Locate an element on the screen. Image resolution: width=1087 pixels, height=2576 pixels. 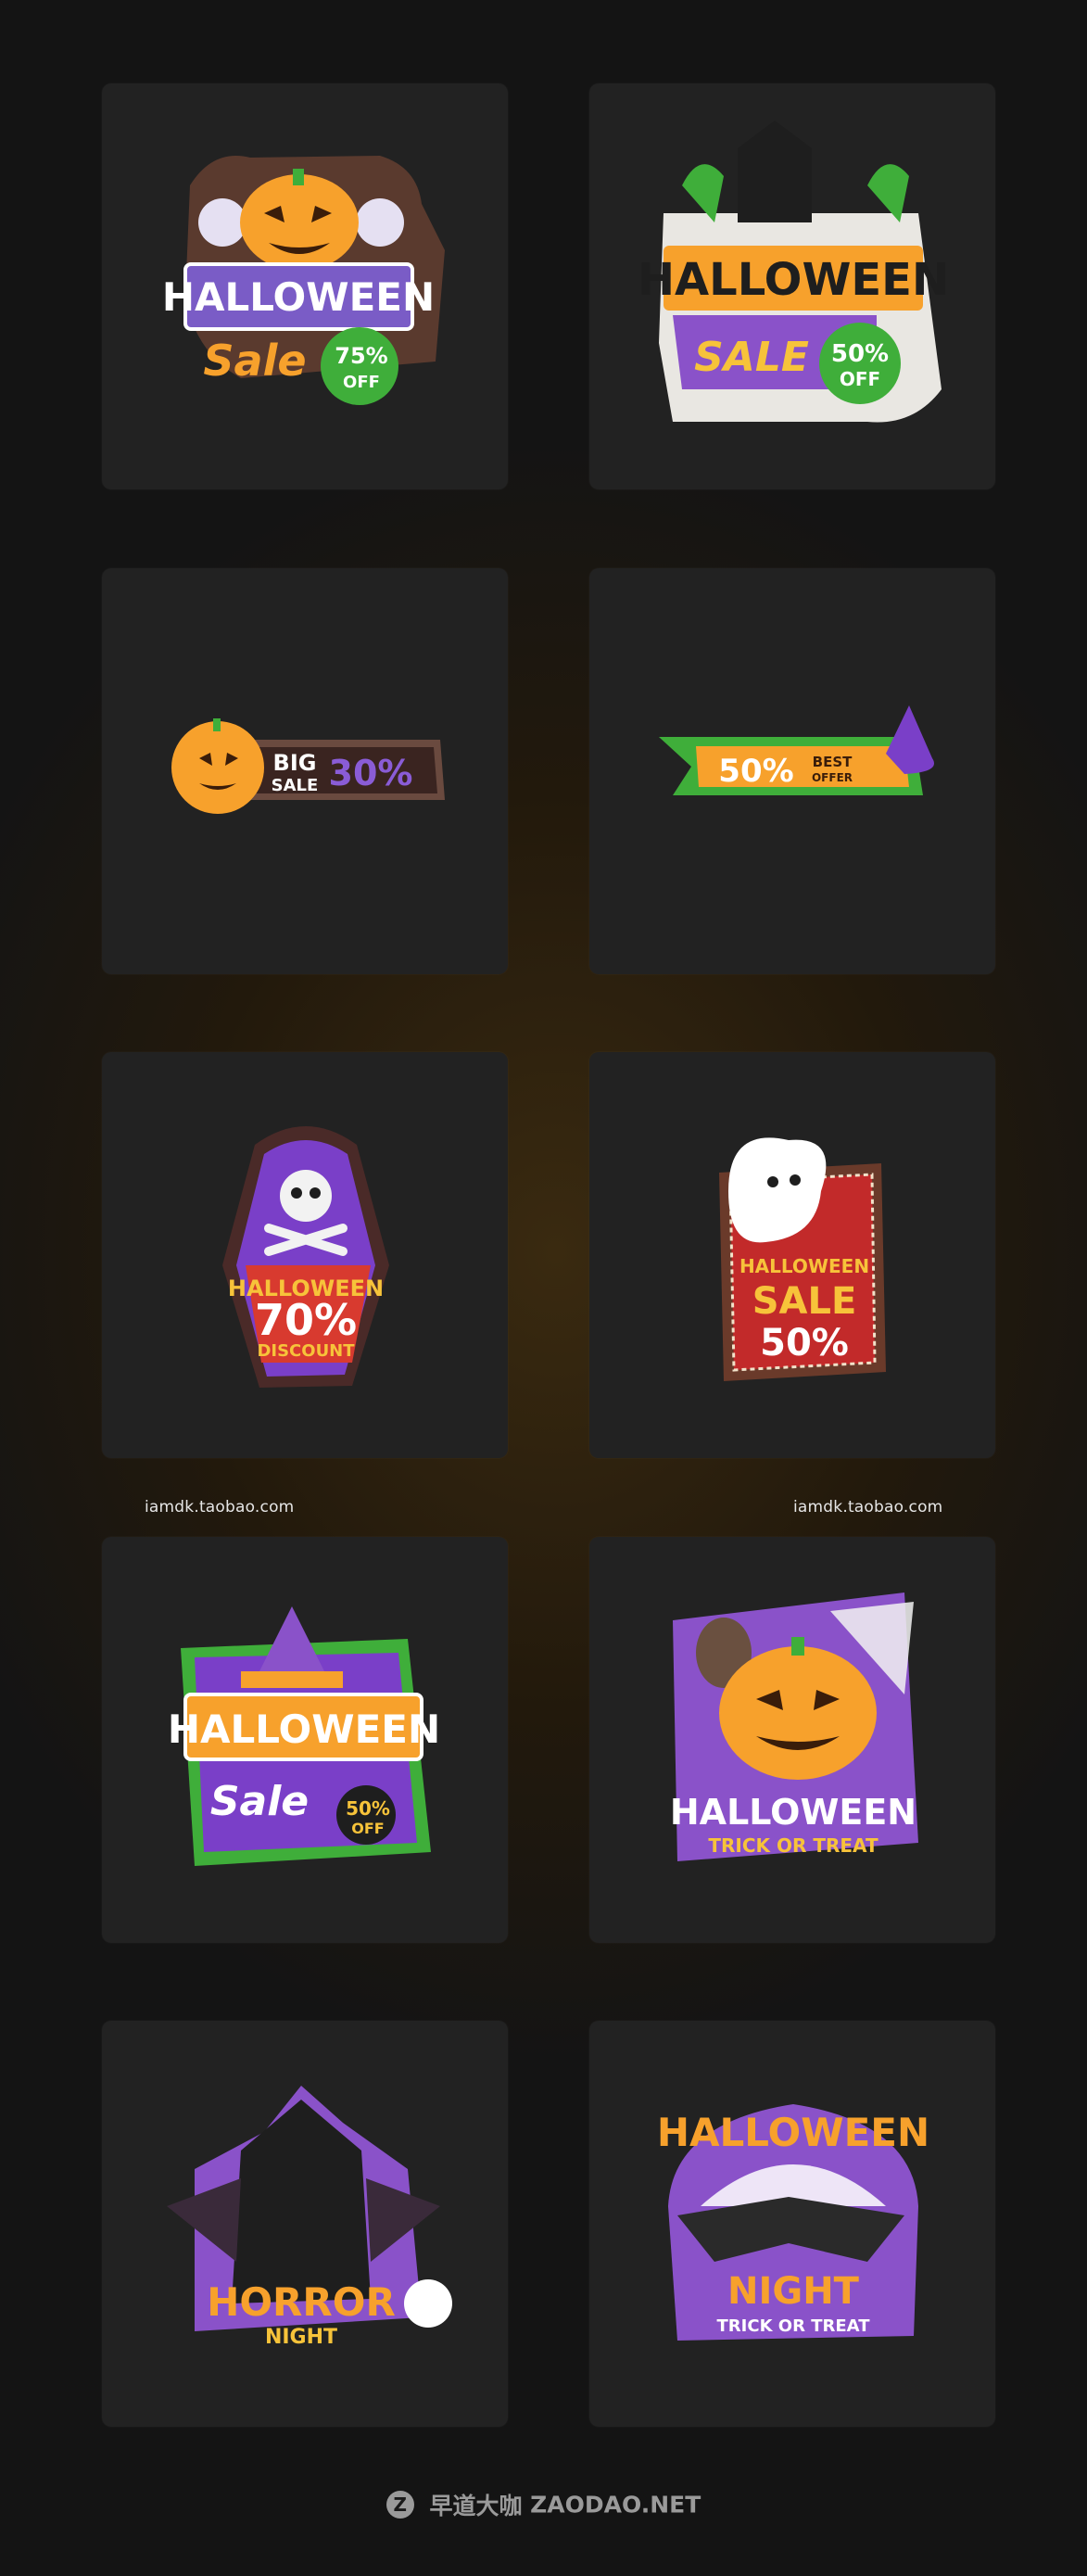
zaodao-logo-icon: Z is located at coordinates (400, 2505).